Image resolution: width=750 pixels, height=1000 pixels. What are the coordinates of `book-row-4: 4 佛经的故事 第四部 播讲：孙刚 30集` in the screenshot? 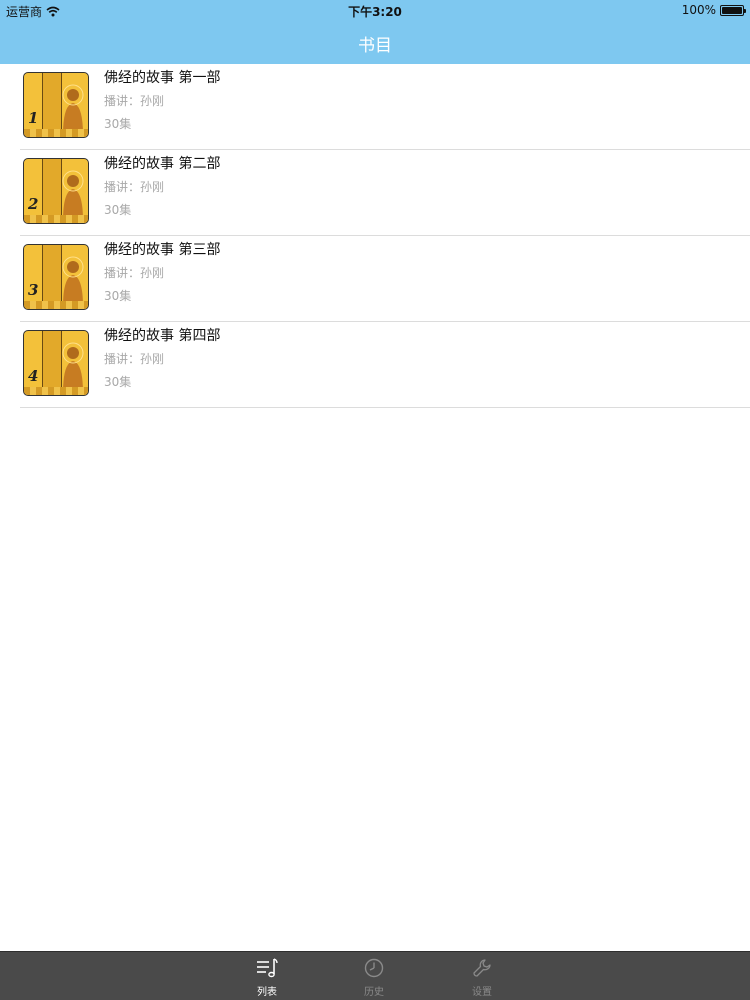 It's located at (385, 365).